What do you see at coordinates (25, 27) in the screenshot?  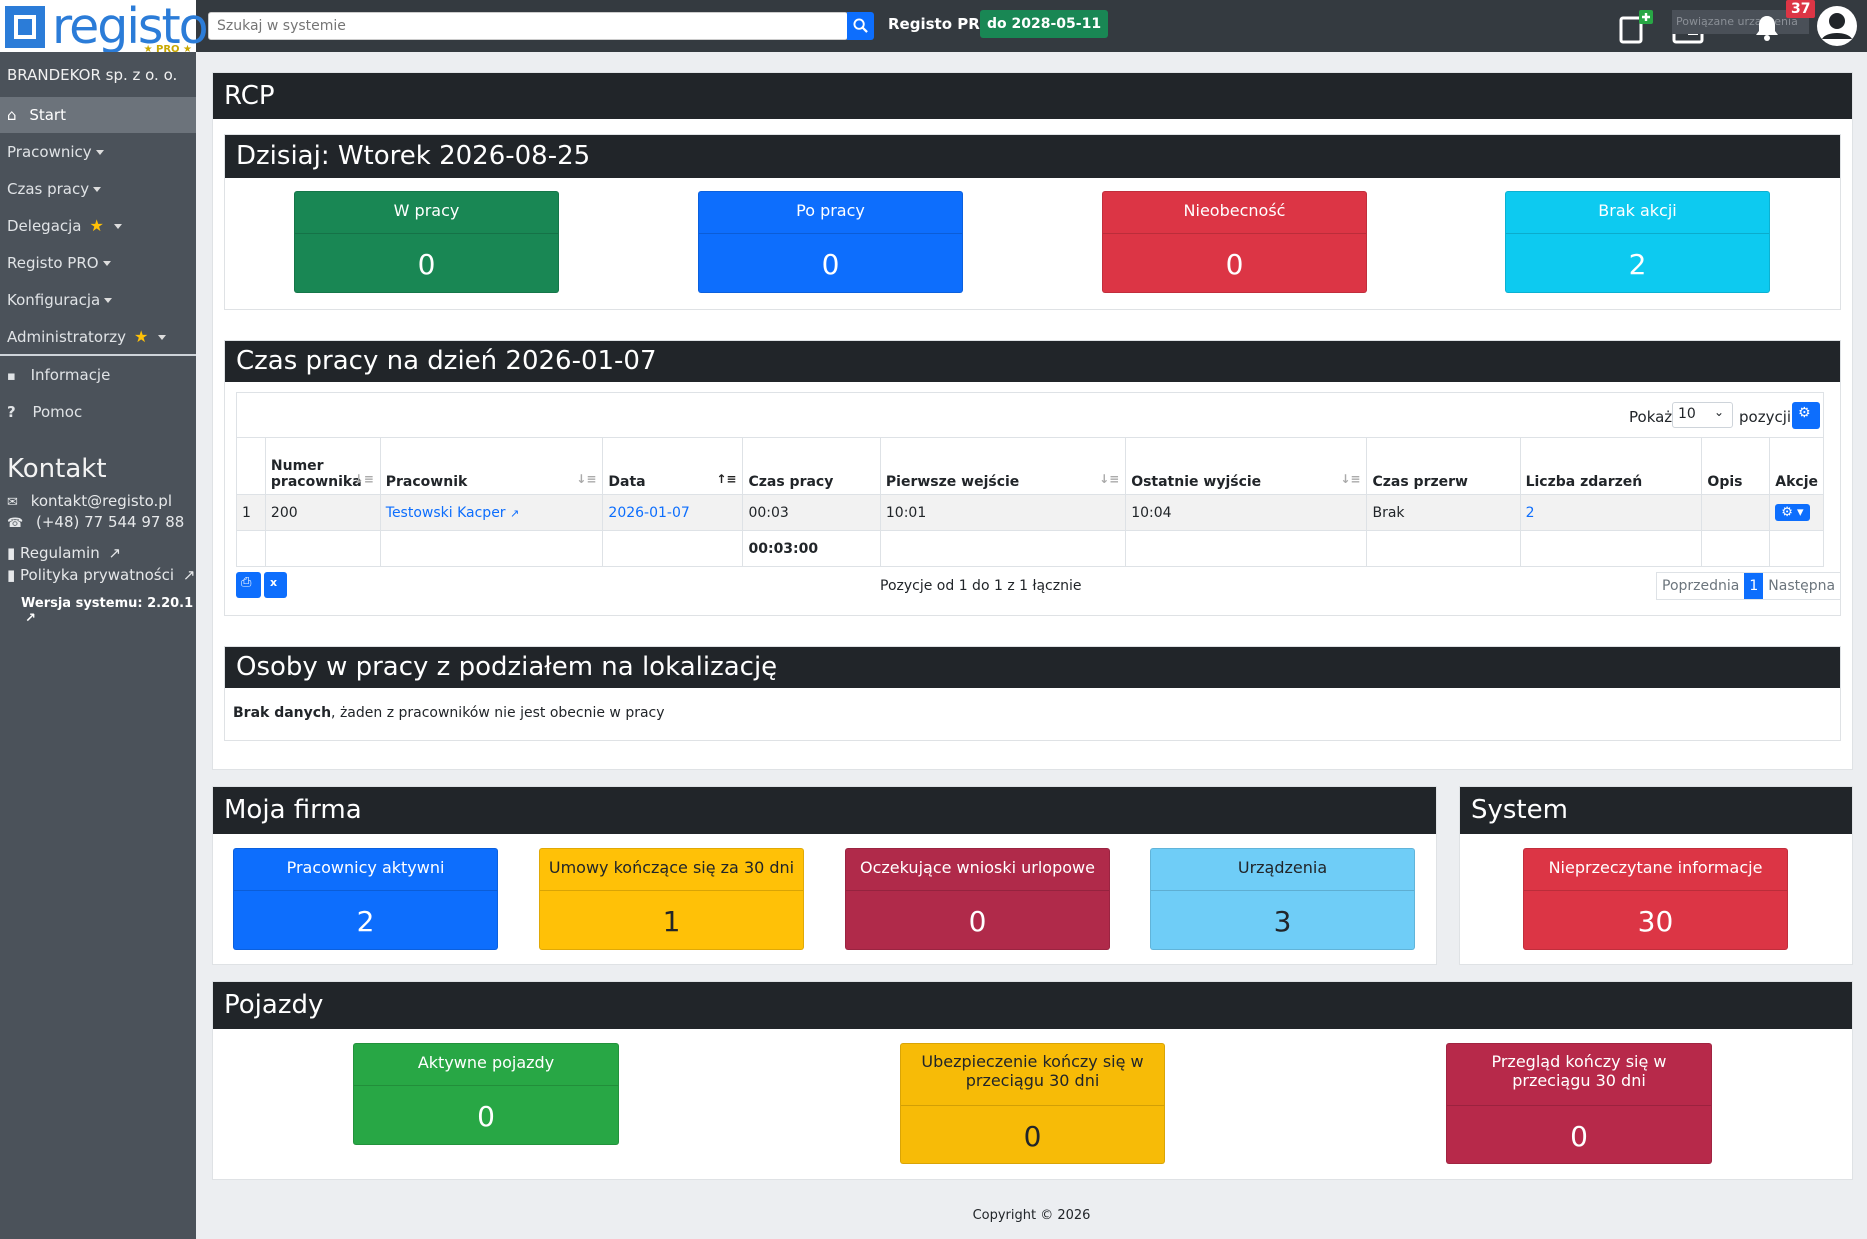 I see `logo-square-icon` at bounding box center [25, 27].